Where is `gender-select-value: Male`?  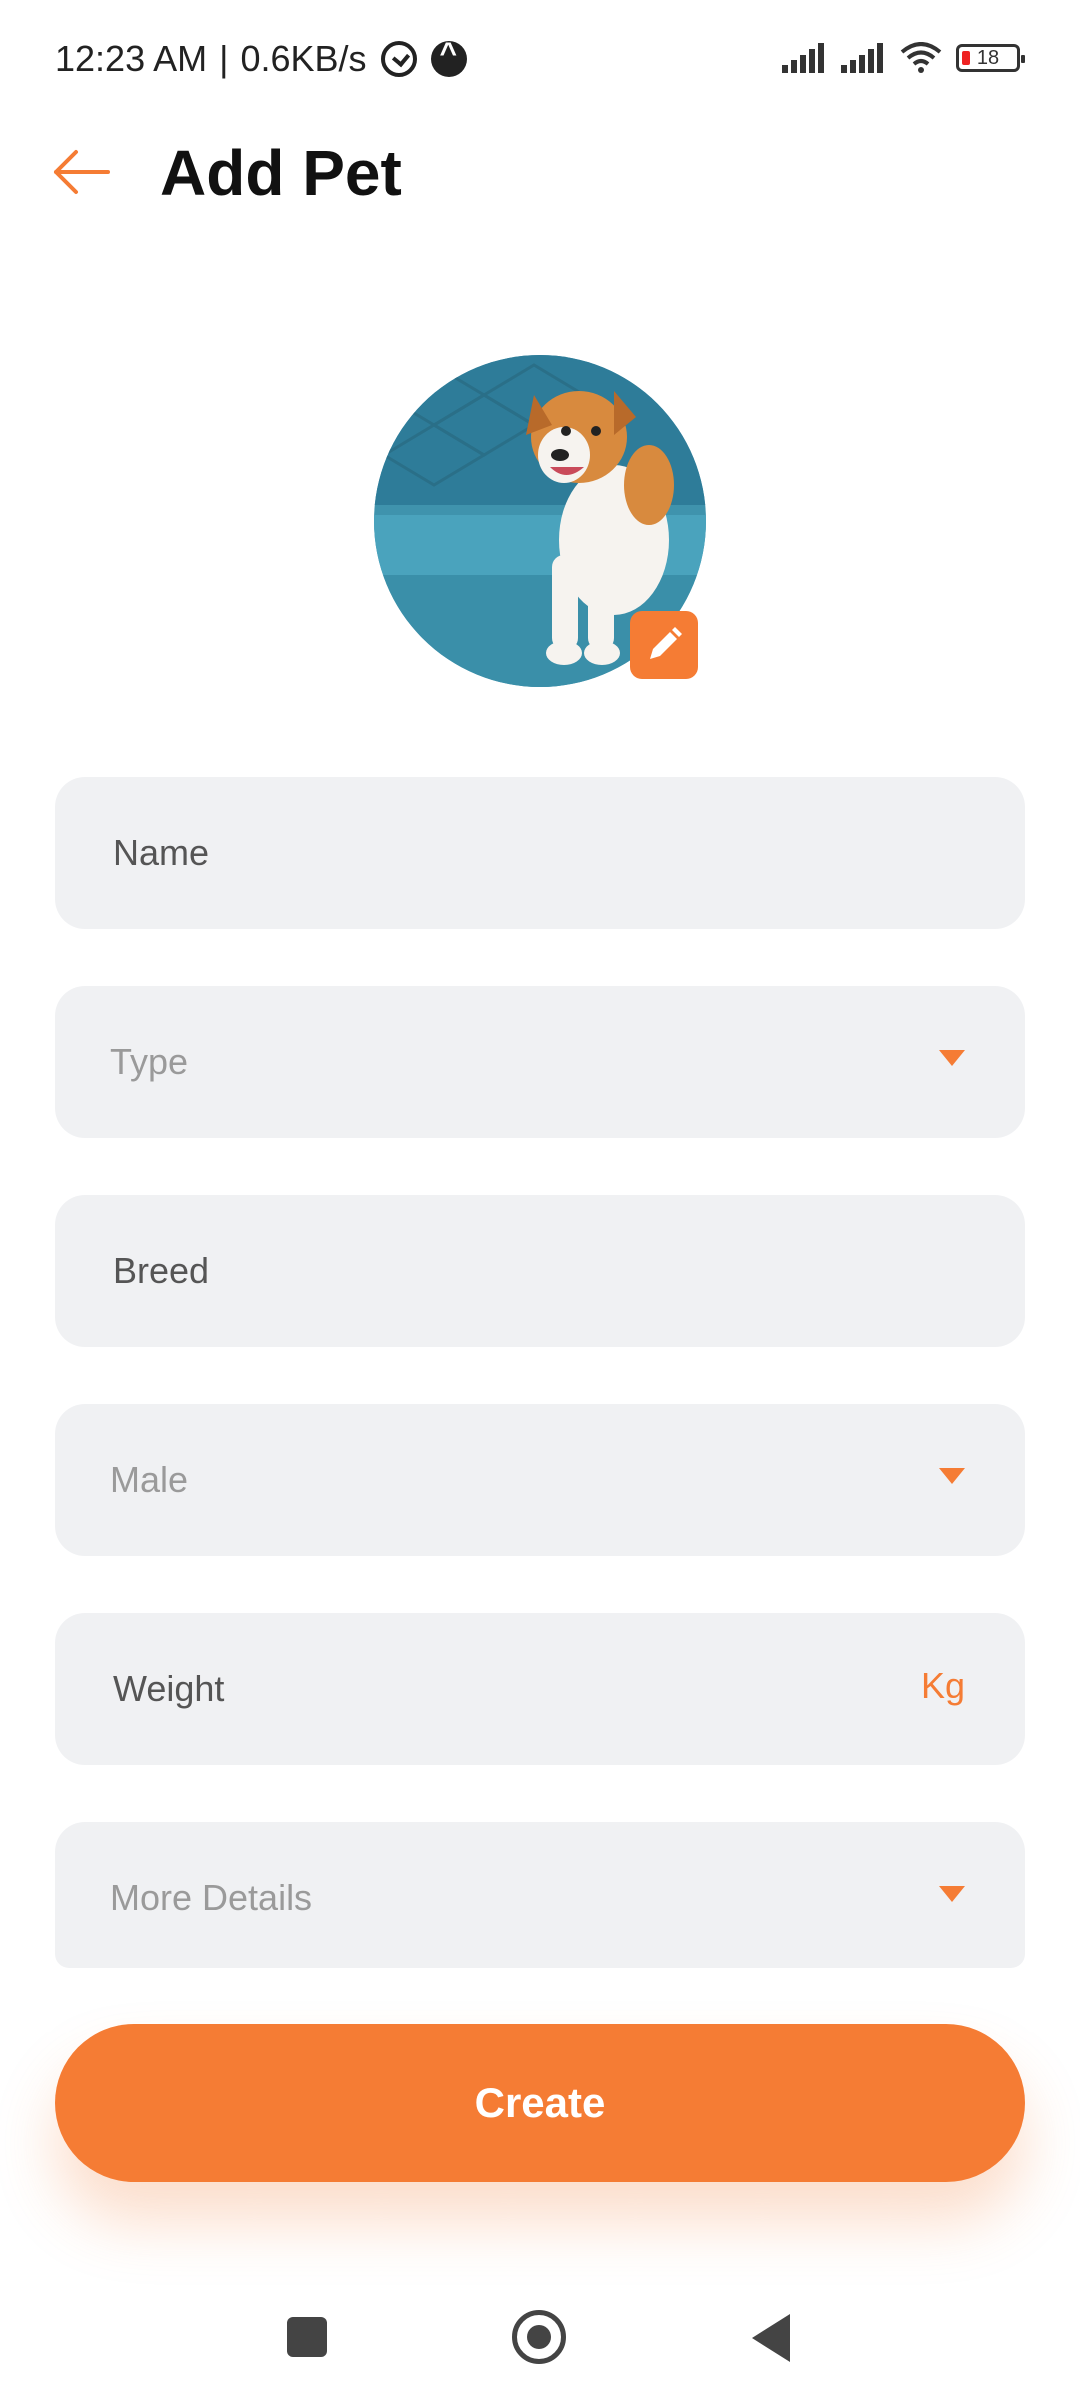
gender-select-value: Male is located at coordinates (149, 1479).